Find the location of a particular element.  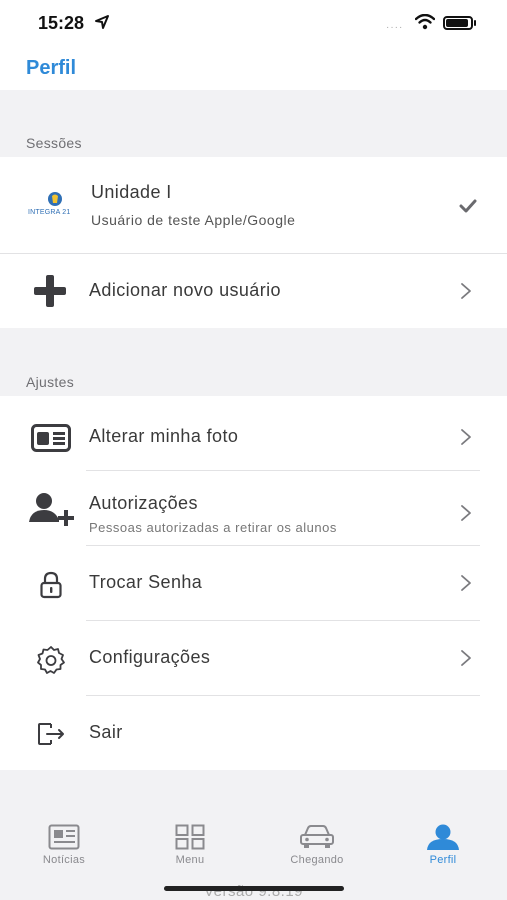

settings-item-subtitle: Pessoas autorizadas a retirar os alunos is located at coordinates (213, 527).